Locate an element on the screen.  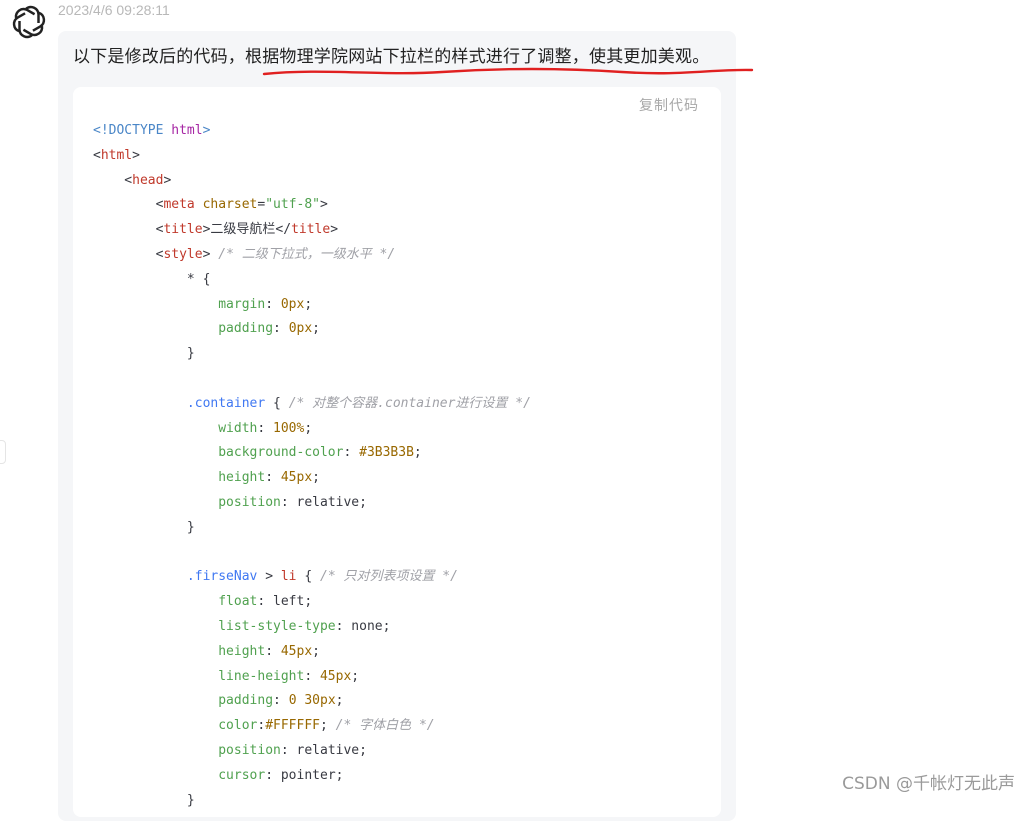
code-line: padding: 0 30px; is located at coordinates (312, 701).